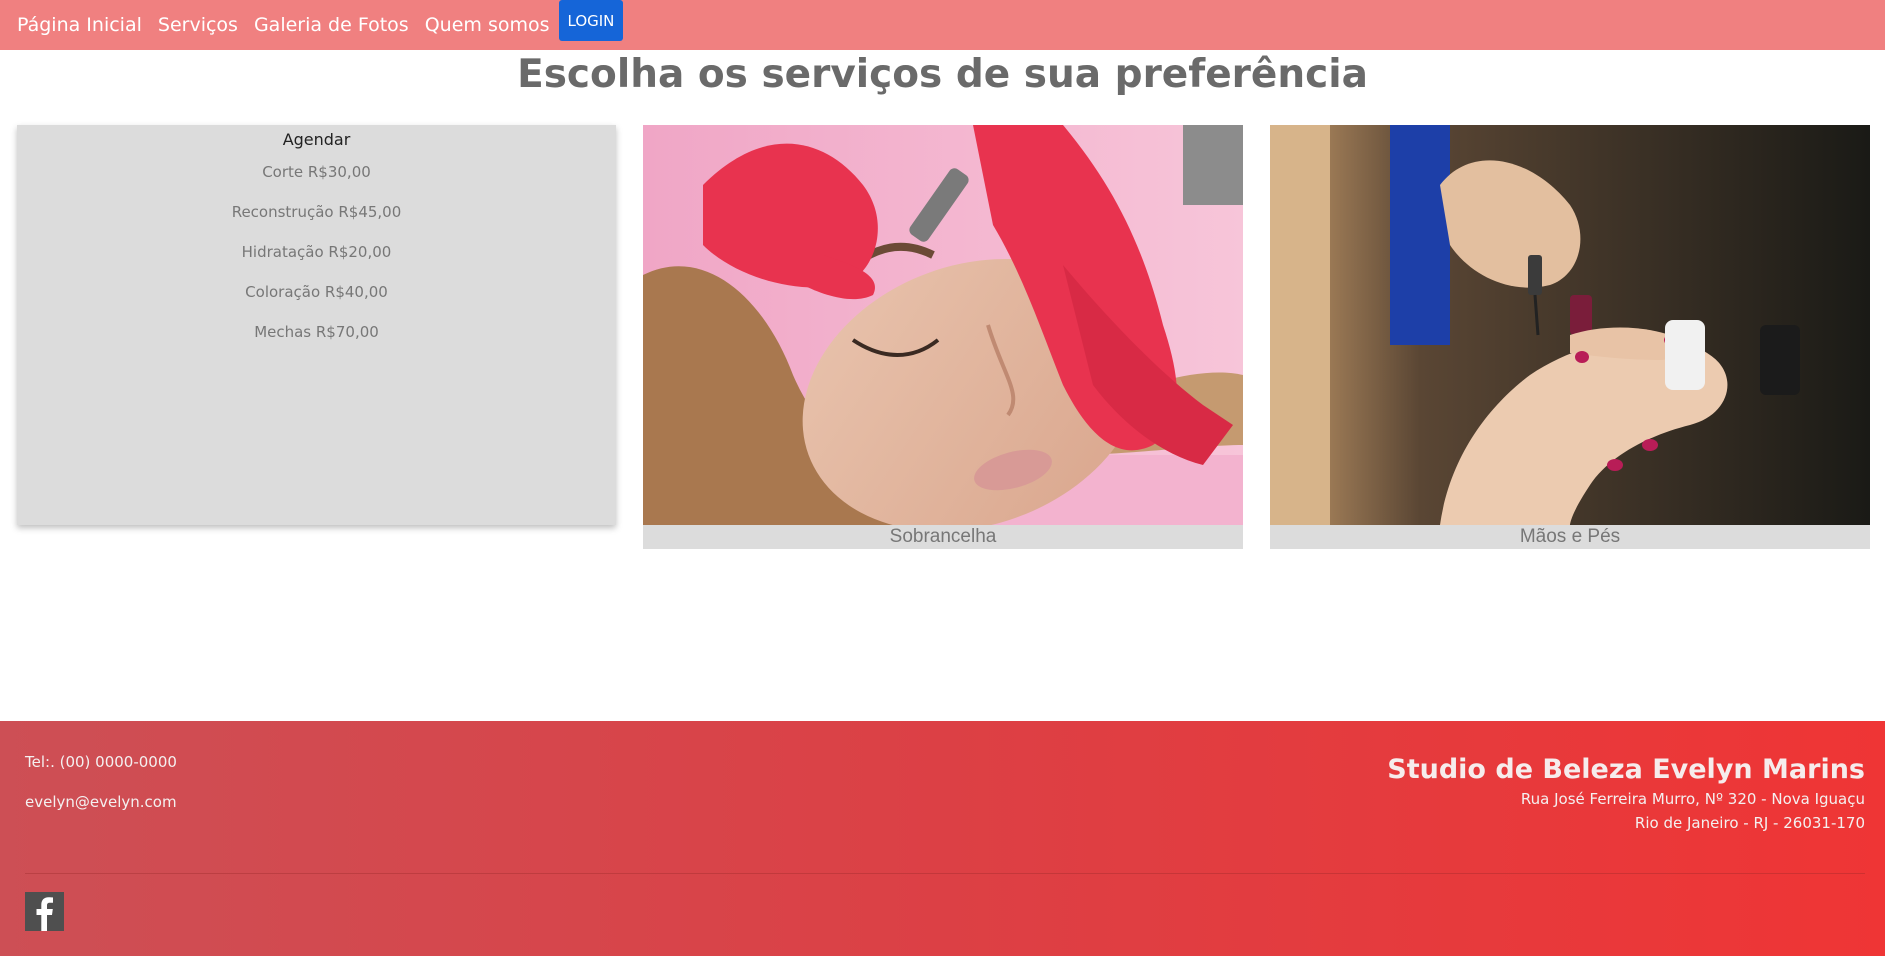  What do you see at coordinates (943, 536) in the screenshot?
I see `gallery-caption-eyebrow: Sobrancelha` at bounding box center [943, 536].